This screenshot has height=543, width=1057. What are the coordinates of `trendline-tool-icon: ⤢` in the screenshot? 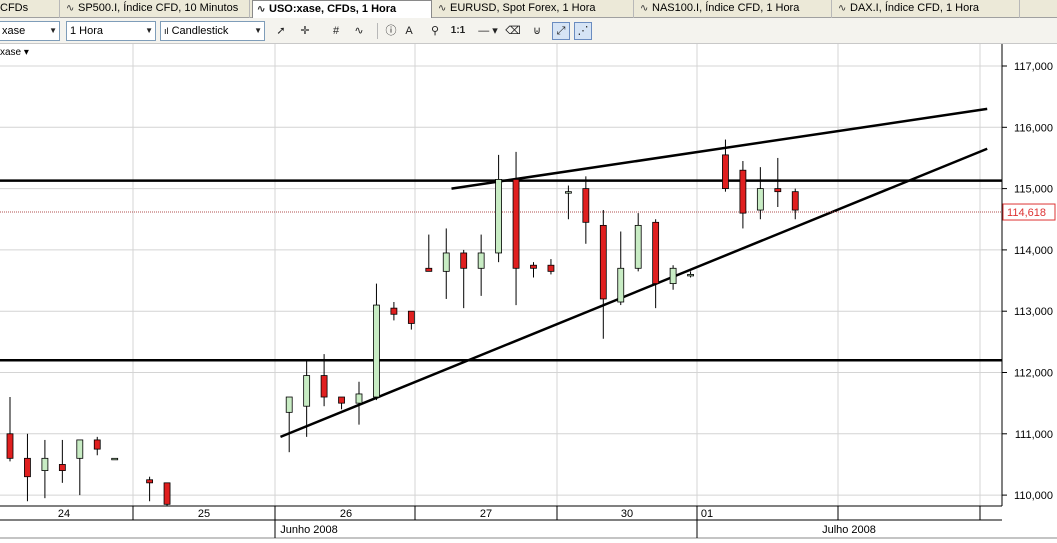 It's located at (561, 31).